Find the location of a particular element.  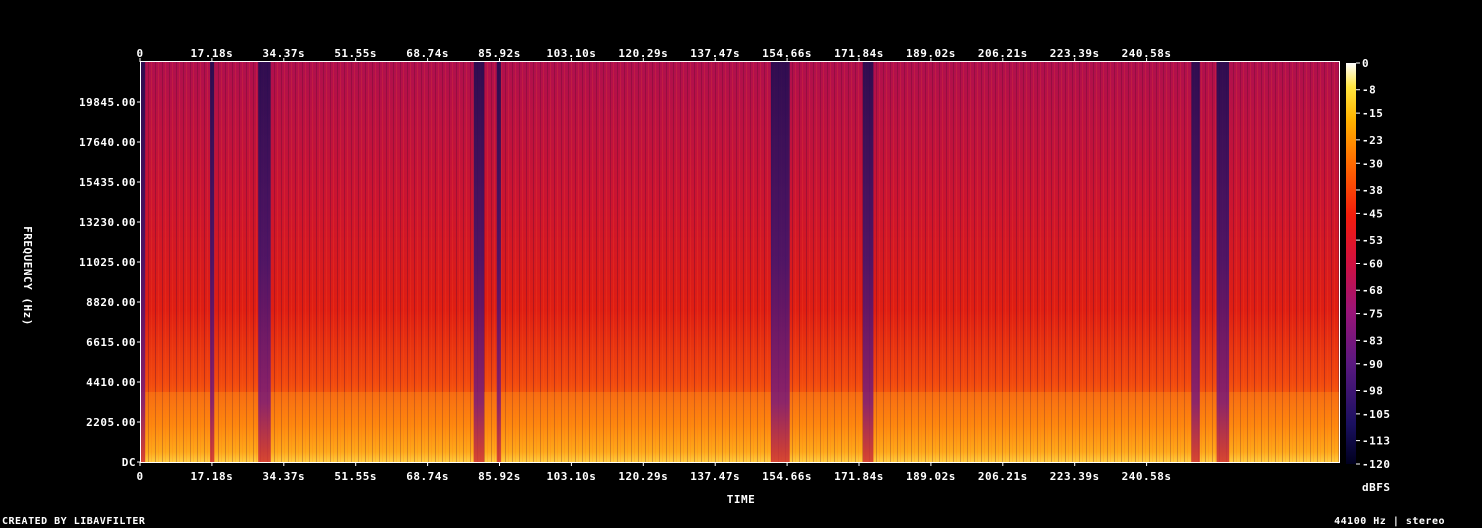

colorbar-tick-label: -60 is located at coordinates (1372, 264).